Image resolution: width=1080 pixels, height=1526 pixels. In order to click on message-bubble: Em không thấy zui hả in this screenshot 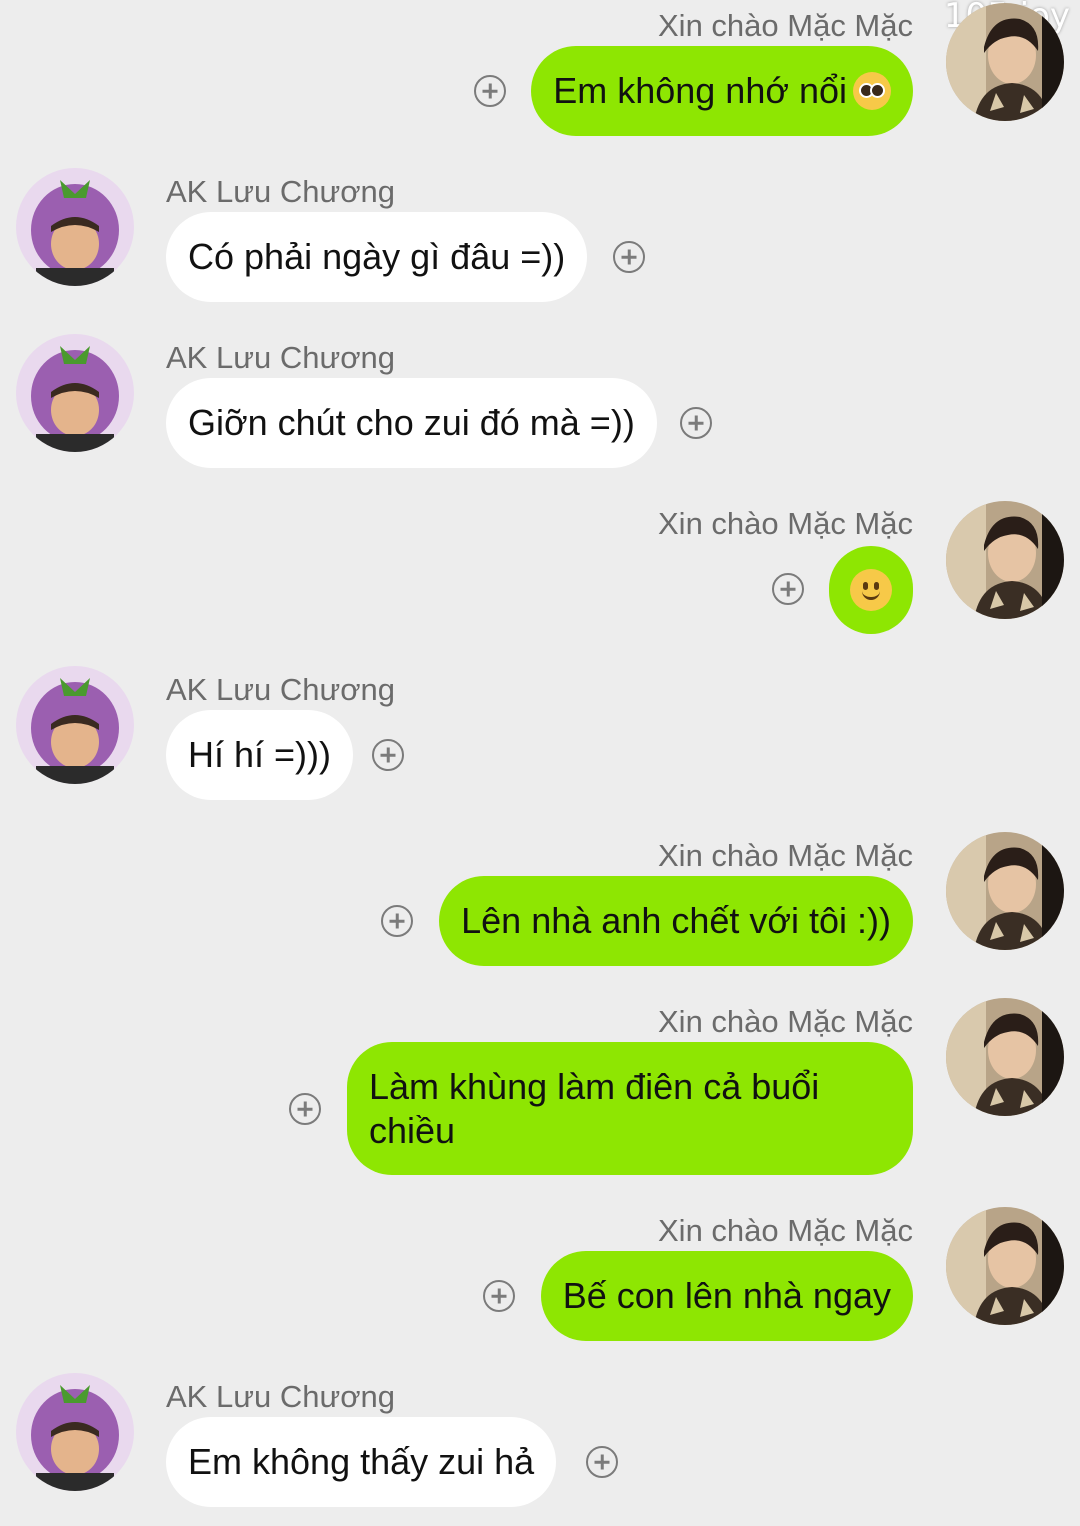, I will do `click(361, 1462)`.